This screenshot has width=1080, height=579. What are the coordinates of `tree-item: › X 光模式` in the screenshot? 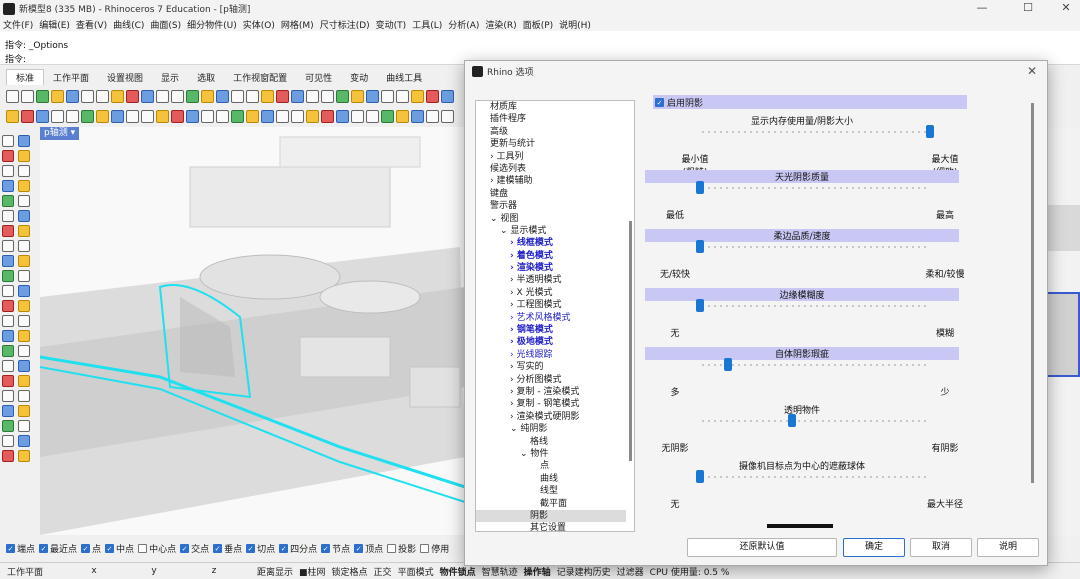 It's located at (551, 293).